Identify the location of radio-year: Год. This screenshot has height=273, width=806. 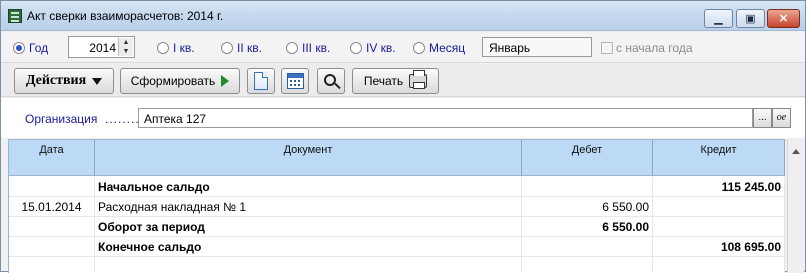
(30, 48).